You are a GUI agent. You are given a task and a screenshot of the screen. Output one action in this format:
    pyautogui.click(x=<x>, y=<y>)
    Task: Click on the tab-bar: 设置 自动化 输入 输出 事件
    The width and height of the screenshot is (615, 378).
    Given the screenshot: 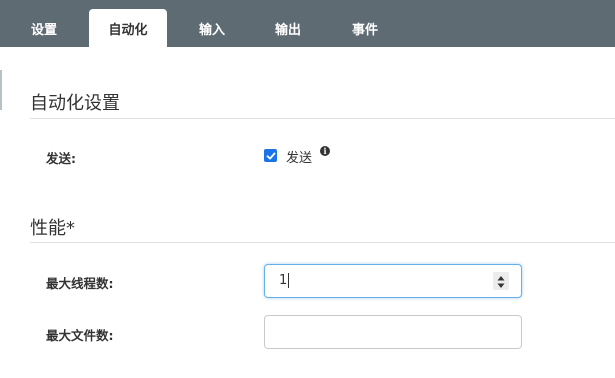 What is the action you would take?
    pyautogui.click(x=307, y=23)
    